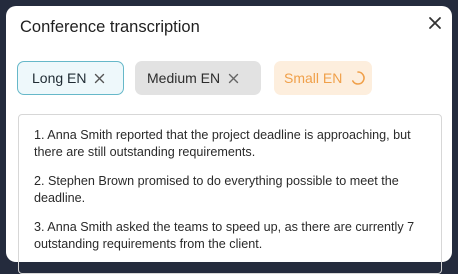 The height and width of the screenshot is (274, 458). Describe the element at coordinates (110, 27) in the screenshot. I see `dialog-title: Conference transcription` at that location.